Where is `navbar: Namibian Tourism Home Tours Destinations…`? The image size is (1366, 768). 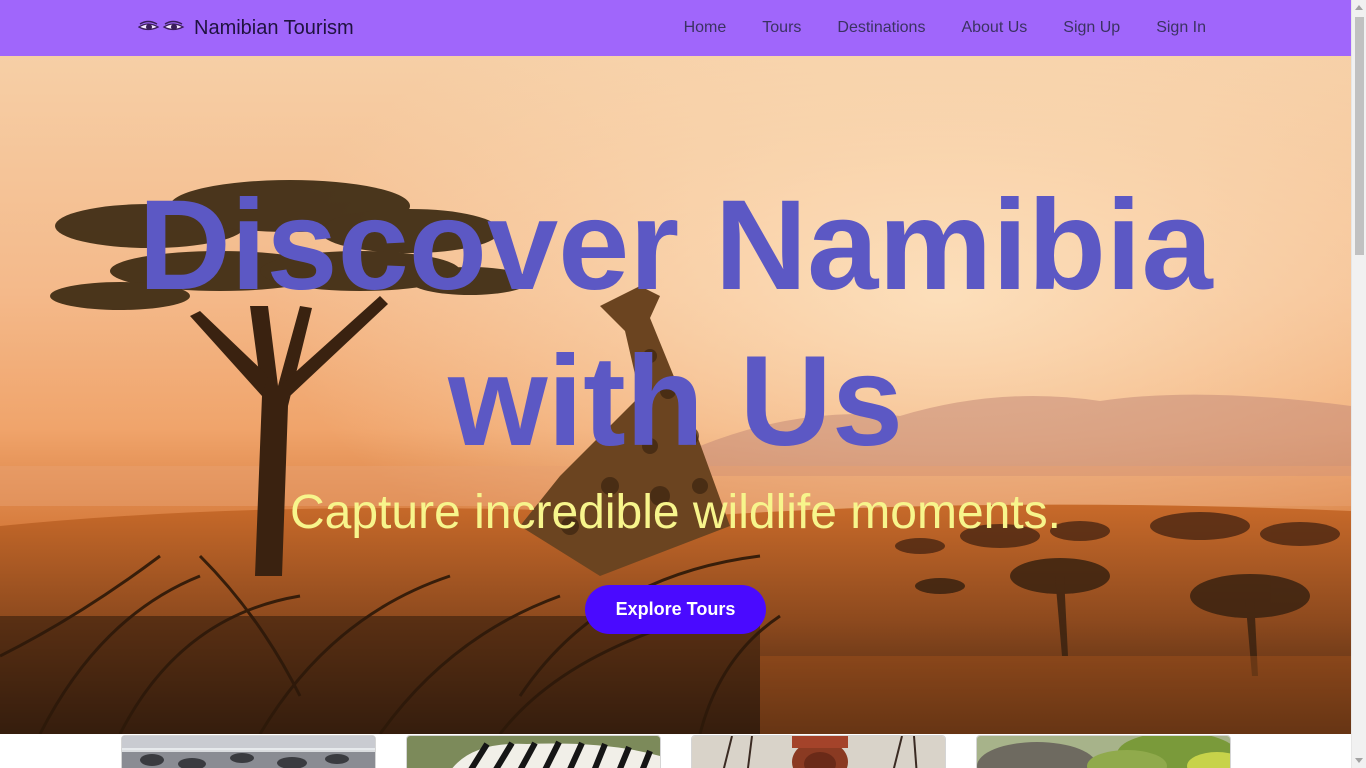
navbar: Namibian Tourism Home Tours Destinations… is located at coordinates (675, 28).